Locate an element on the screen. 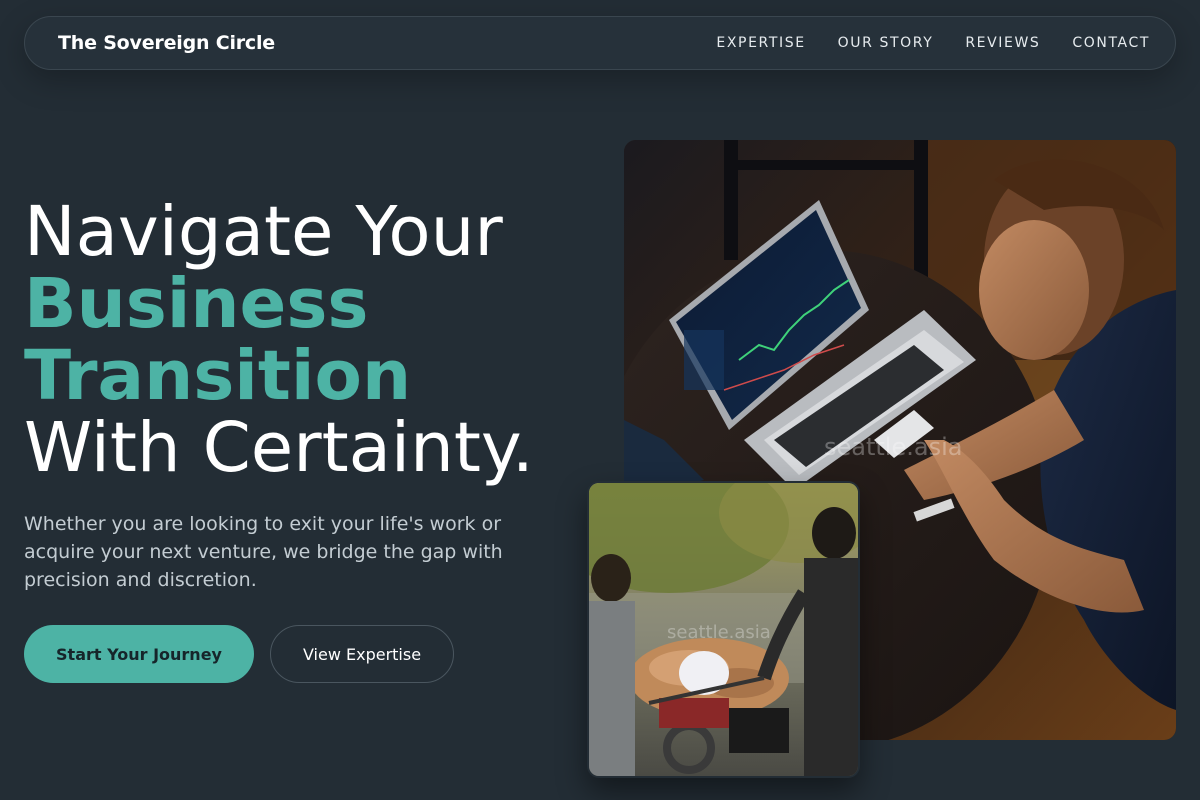  hero-heading-line-1: Navigate Your is located at coordinates (263, 232).